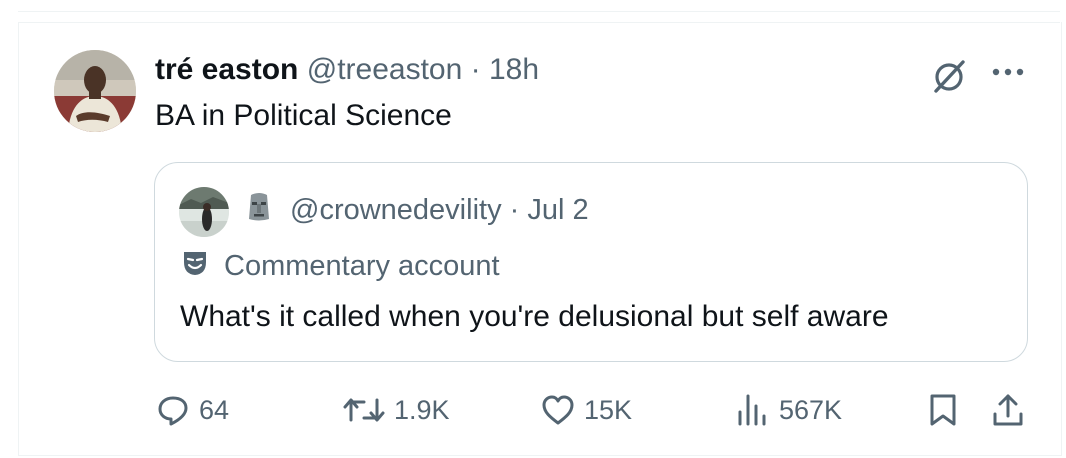 The width and height of the screenshot is (1066, 458). I want to click on views-button: 567K, so click(788, 410).